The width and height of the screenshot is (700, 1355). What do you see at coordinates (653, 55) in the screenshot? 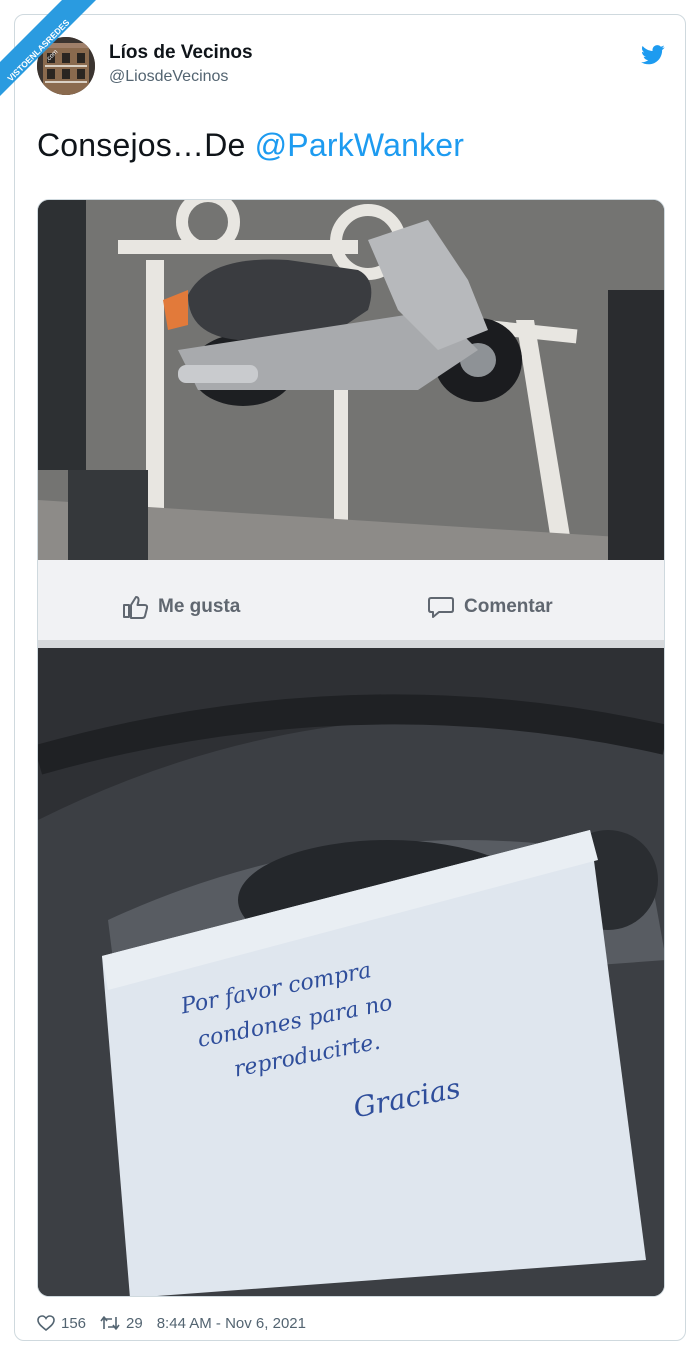
I see `twitter-bird-icon` at bounding box center [653, 55].